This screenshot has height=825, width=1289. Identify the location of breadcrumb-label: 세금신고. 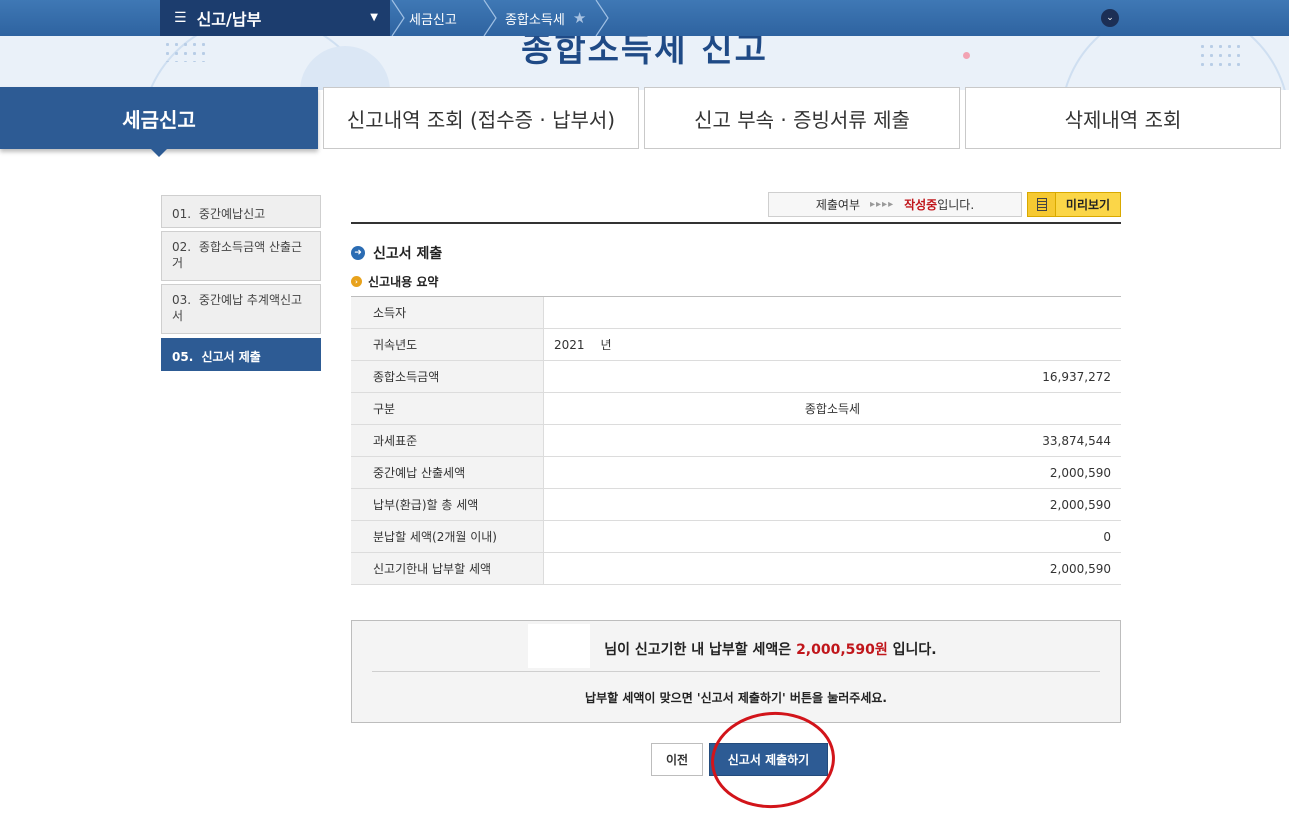
(433, 20).